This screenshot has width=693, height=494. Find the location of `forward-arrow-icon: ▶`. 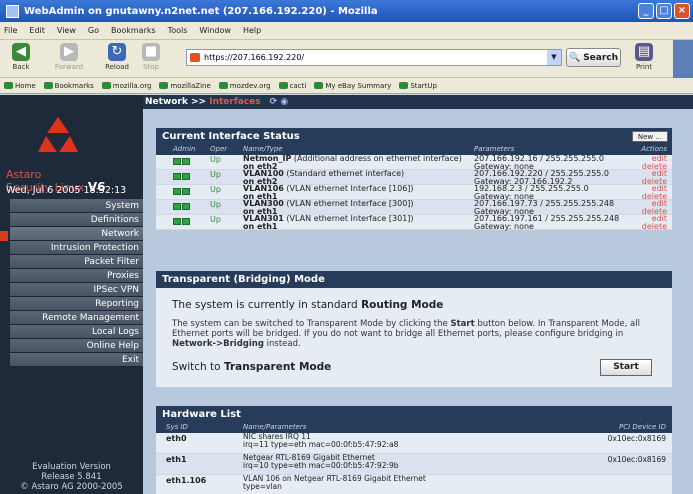

forward-arrow-icon: ▶ is located at coordinates (69, 52).